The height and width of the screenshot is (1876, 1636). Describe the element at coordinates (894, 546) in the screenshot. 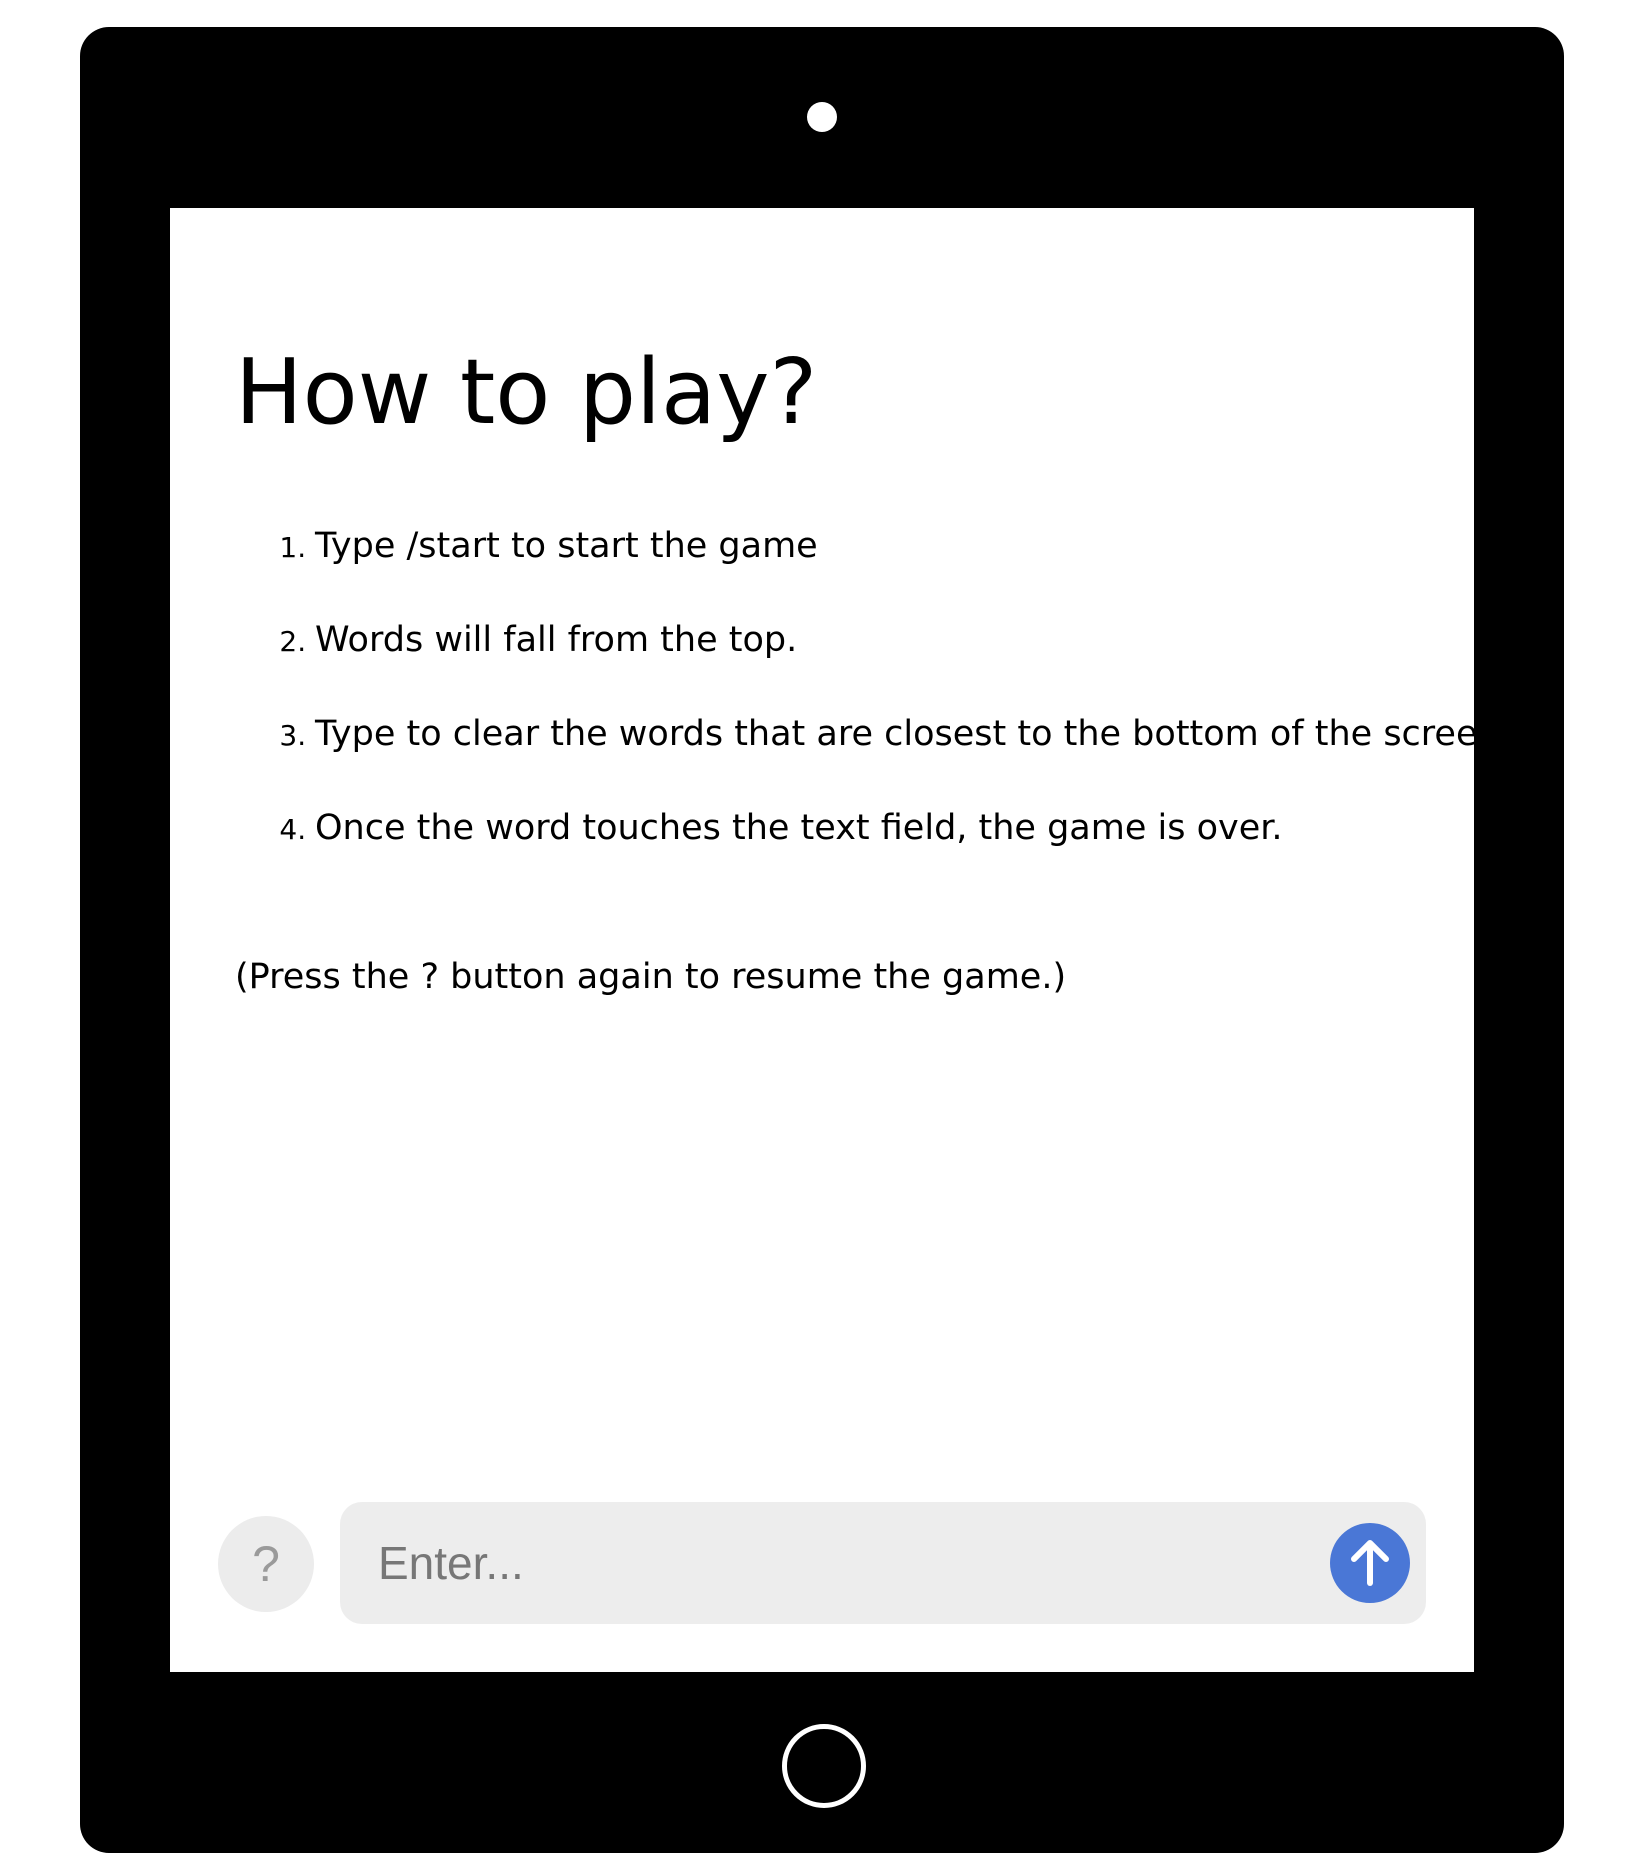

I see `list-item: Type /start to start the game` at that location.